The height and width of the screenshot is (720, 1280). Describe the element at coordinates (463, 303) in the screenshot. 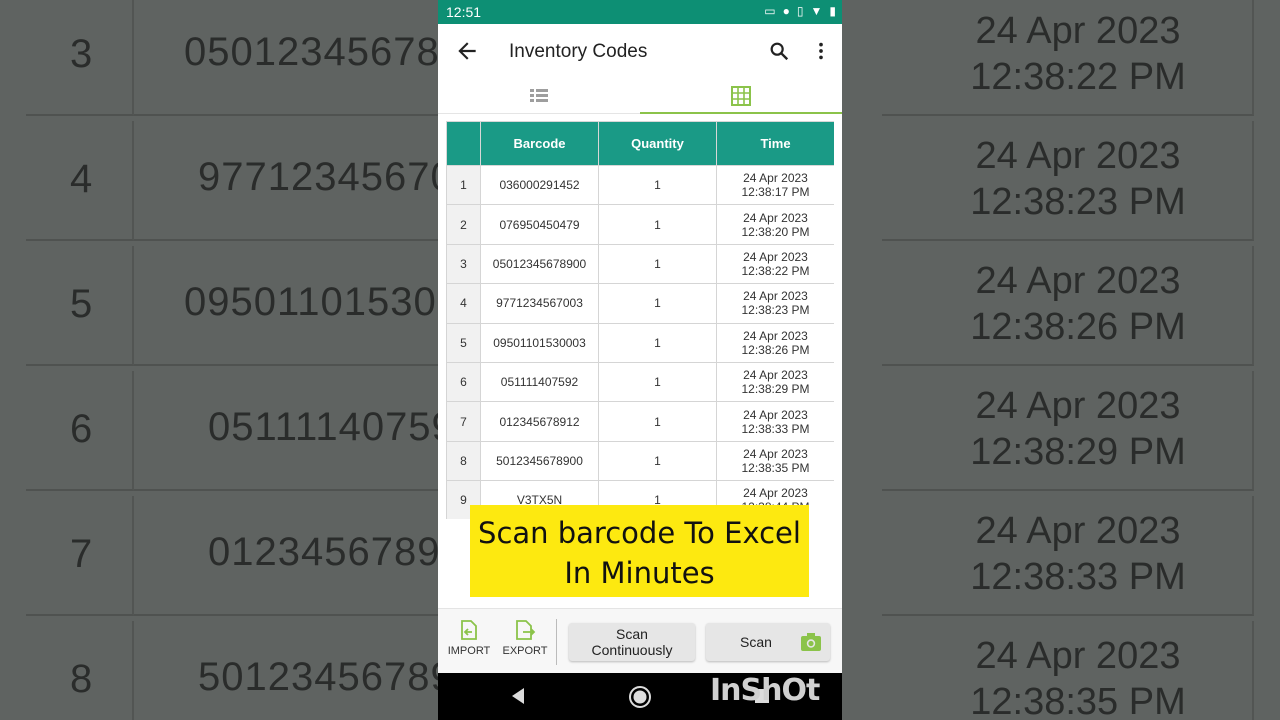

I see `row-index: 4` at that location.